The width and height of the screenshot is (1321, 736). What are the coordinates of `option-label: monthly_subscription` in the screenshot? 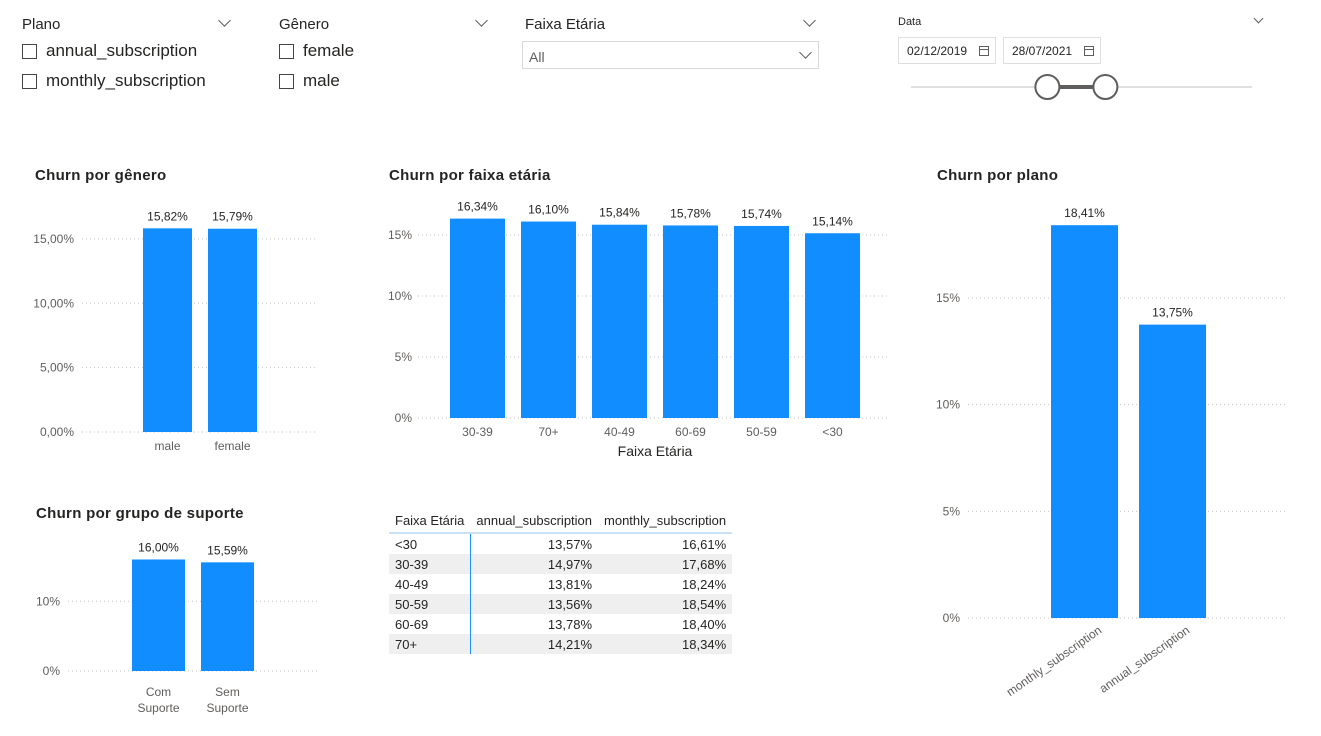 It's located at (126, 80).